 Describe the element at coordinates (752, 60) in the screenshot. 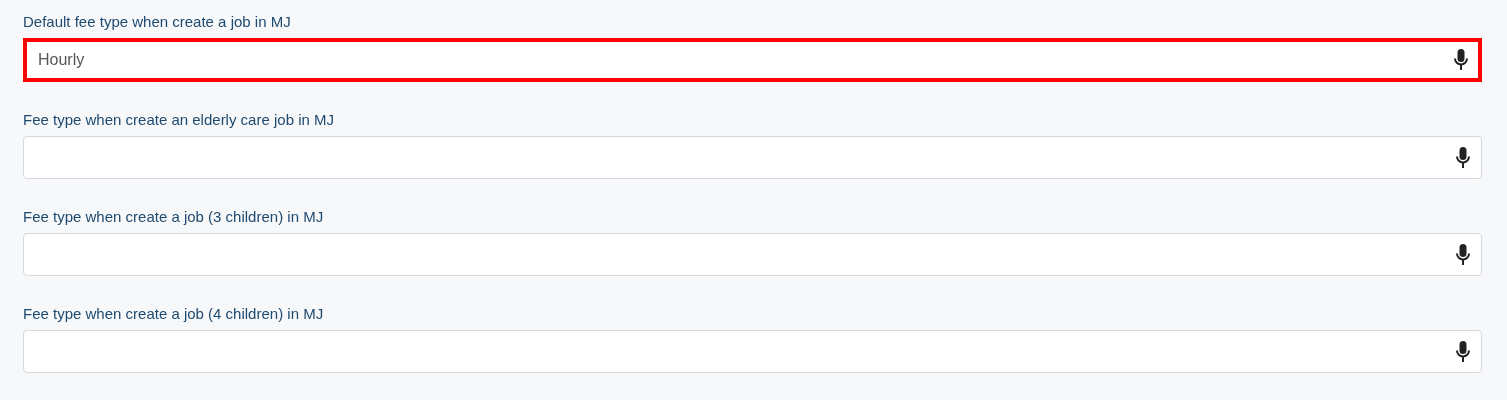

I see `input-field: Hourly` at that location.